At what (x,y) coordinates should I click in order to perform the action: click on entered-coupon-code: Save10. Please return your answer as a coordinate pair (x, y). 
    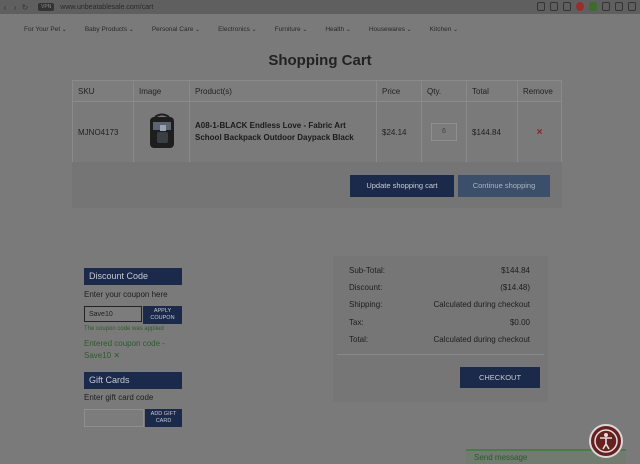
    Looking at the image, I should click on (98, 355).